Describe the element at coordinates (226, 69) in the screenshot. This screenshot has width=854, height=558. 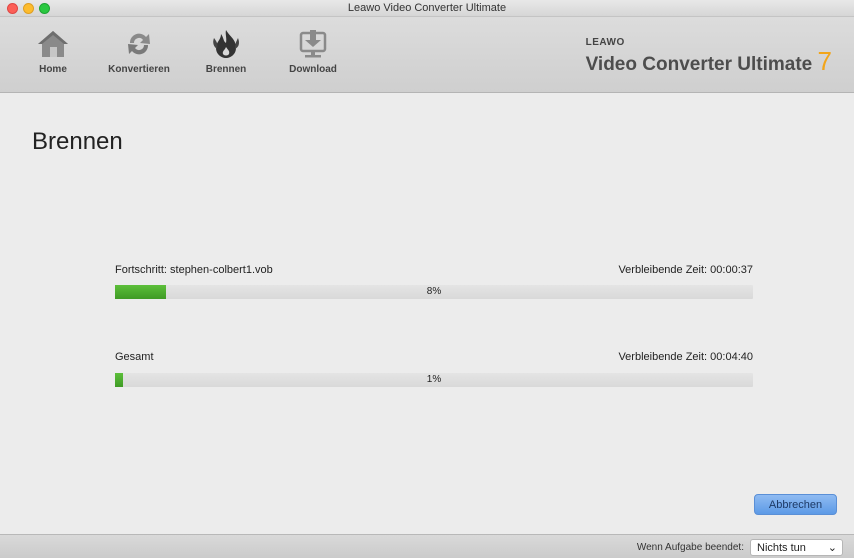
I see `toolbar-burn-label: Brennen` at that location.